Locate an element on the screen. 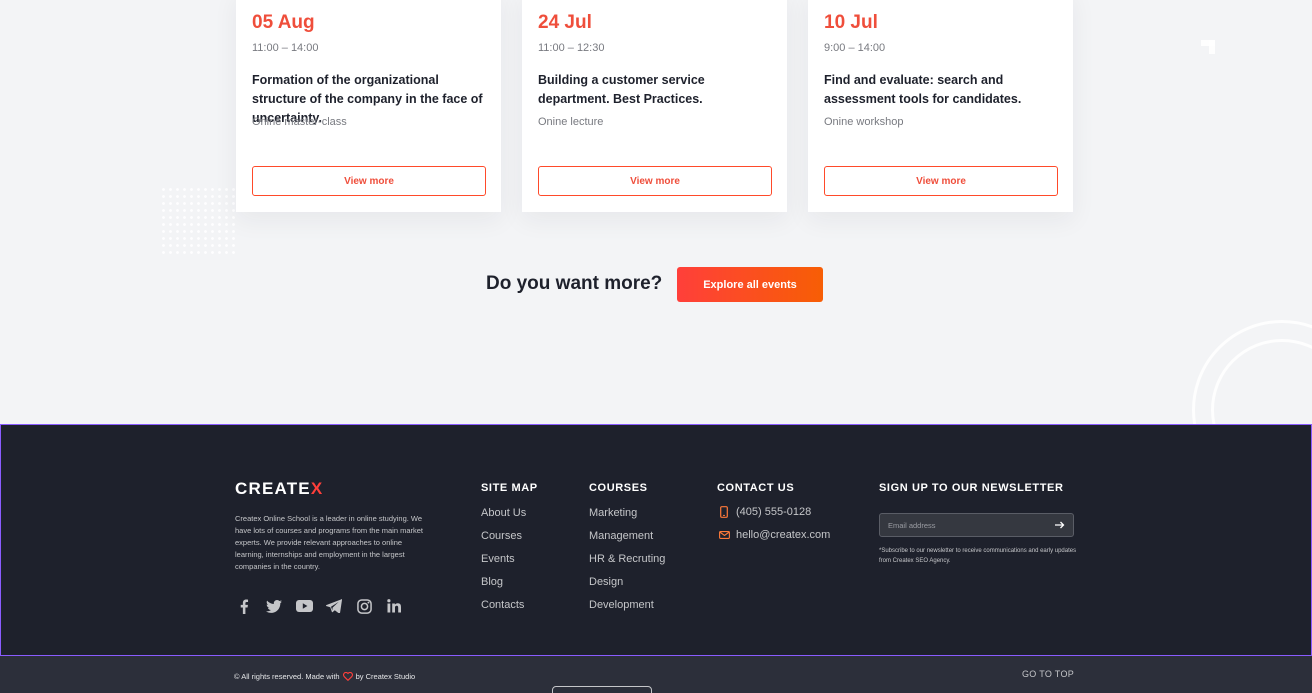 The width and height of the screenshot is (1312, 693). sitemap-heading: SITE MAP is located at coordinates (509, 488).